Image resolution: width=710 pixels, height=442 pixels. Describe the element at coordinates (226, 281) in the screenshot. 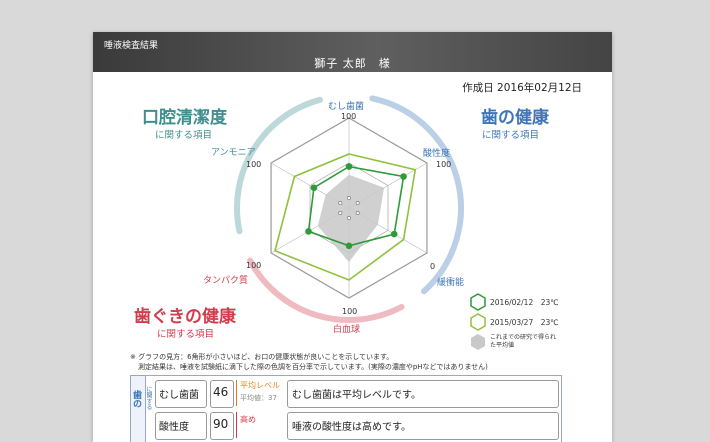

I see `axis-label-protein: タンパク質` at that location.